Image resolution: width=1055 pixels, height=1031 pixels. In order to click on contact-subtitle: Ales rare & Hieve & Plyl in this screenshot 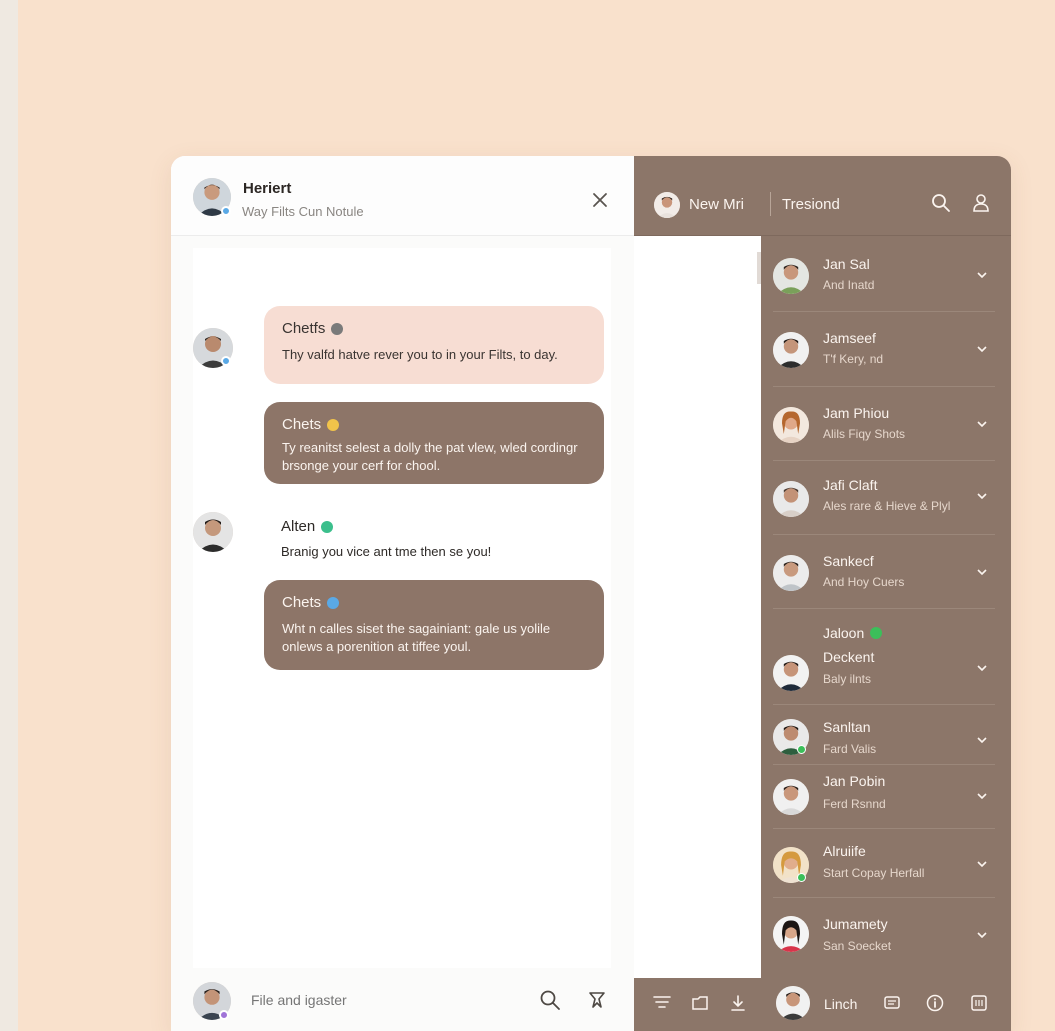, I will do `click(887, 506)`.